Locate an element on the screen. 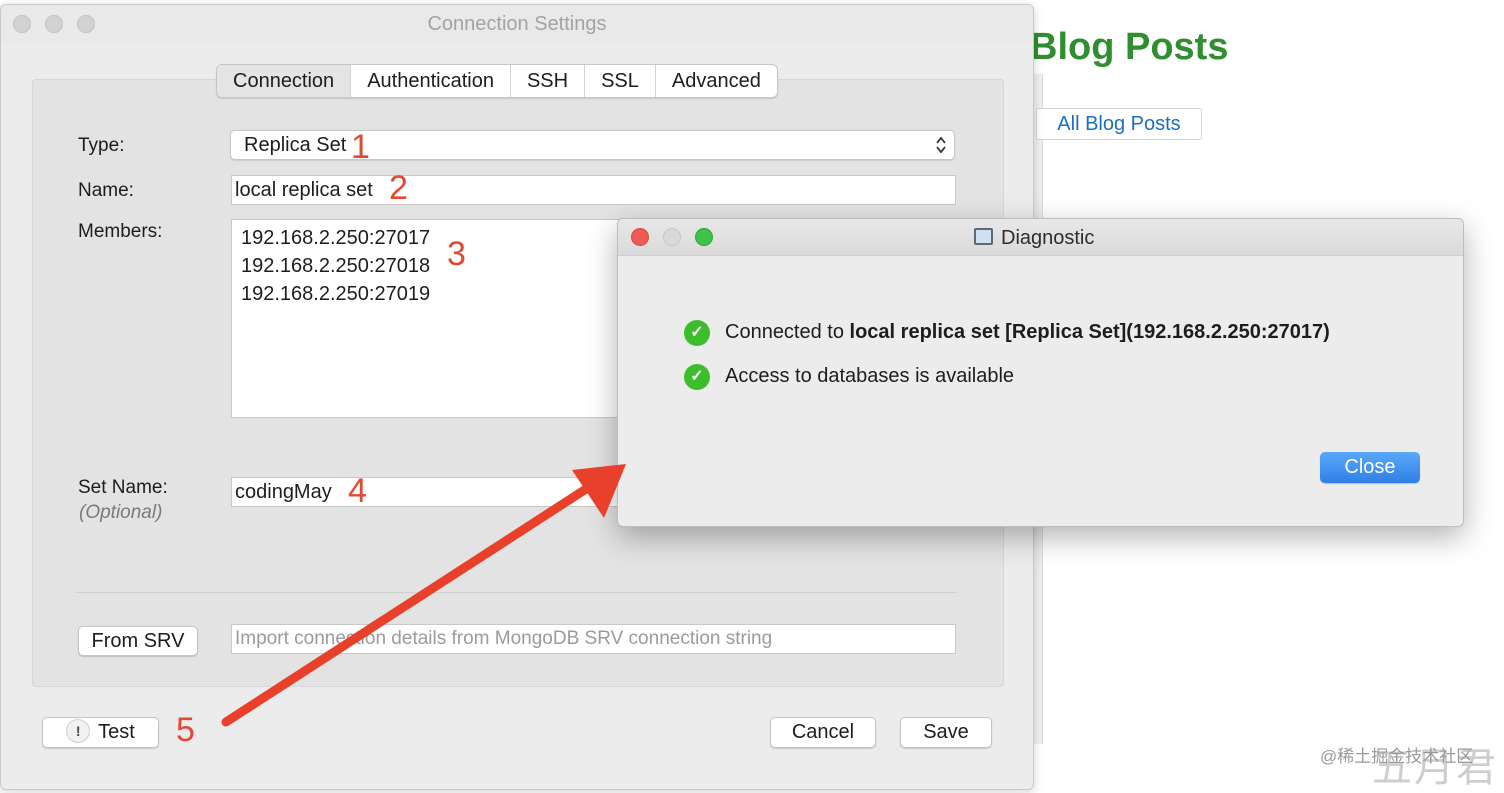 The height and width of the screenshot is (793, 1504). dialog-minimize-dot is located at coordinates (672, 237).